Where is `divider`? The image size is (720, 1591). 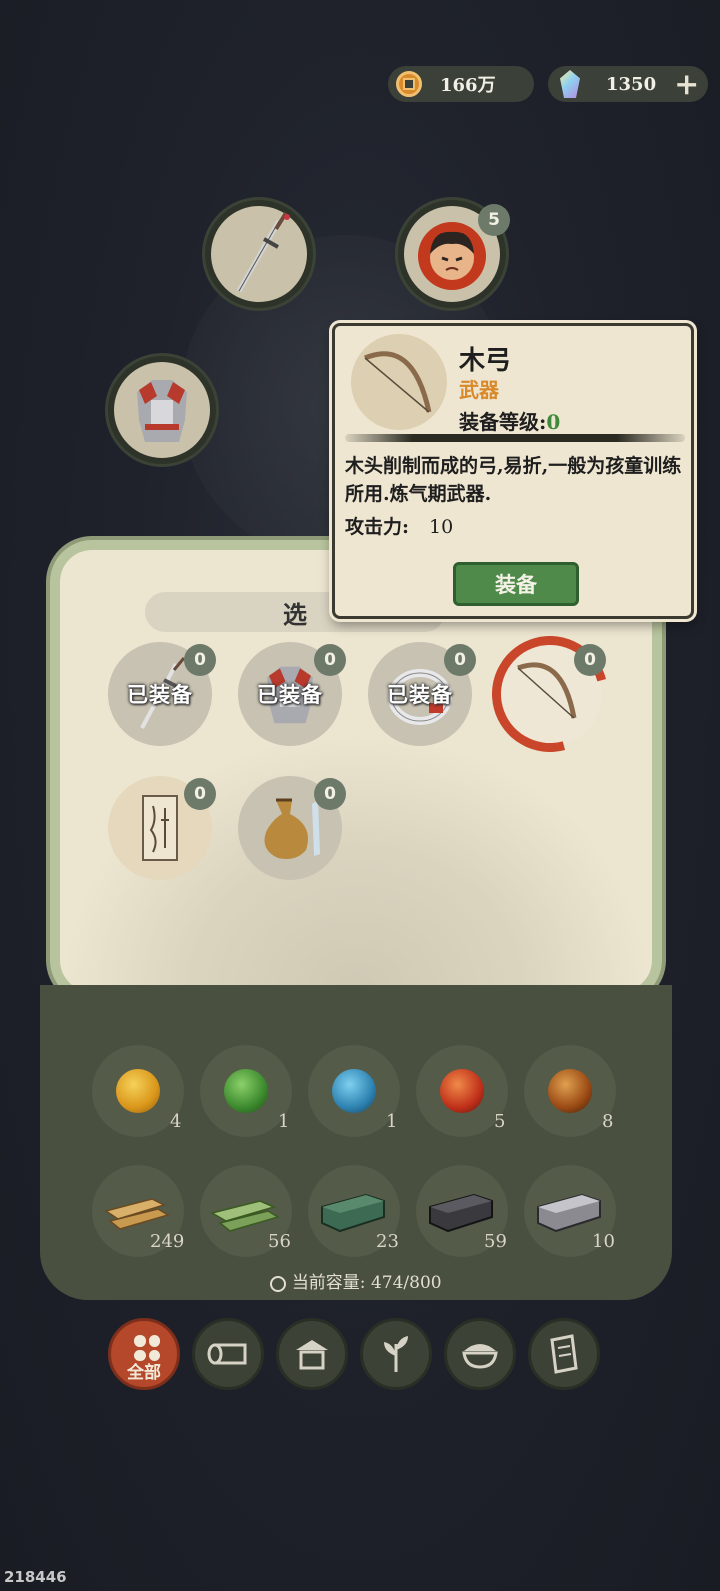 divider is located at coordinates (515, 438).